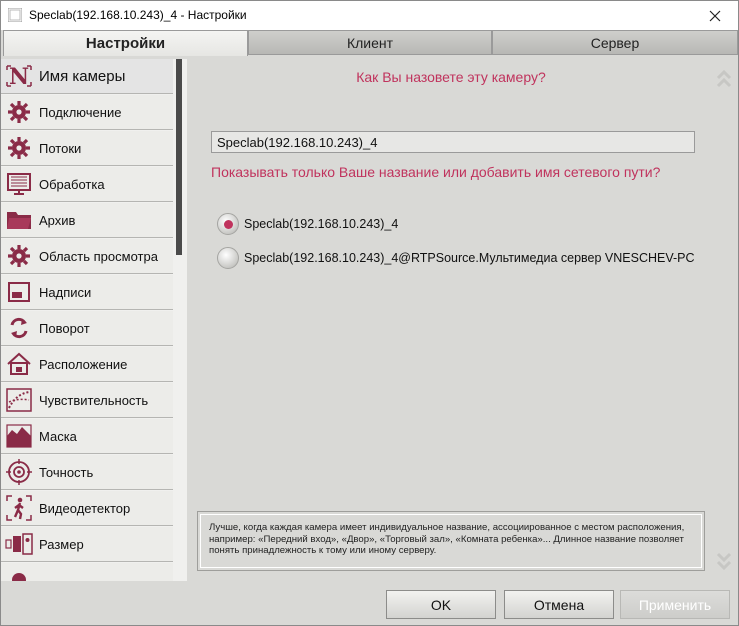  I want to click on rotate-icon, so click(19, 328).